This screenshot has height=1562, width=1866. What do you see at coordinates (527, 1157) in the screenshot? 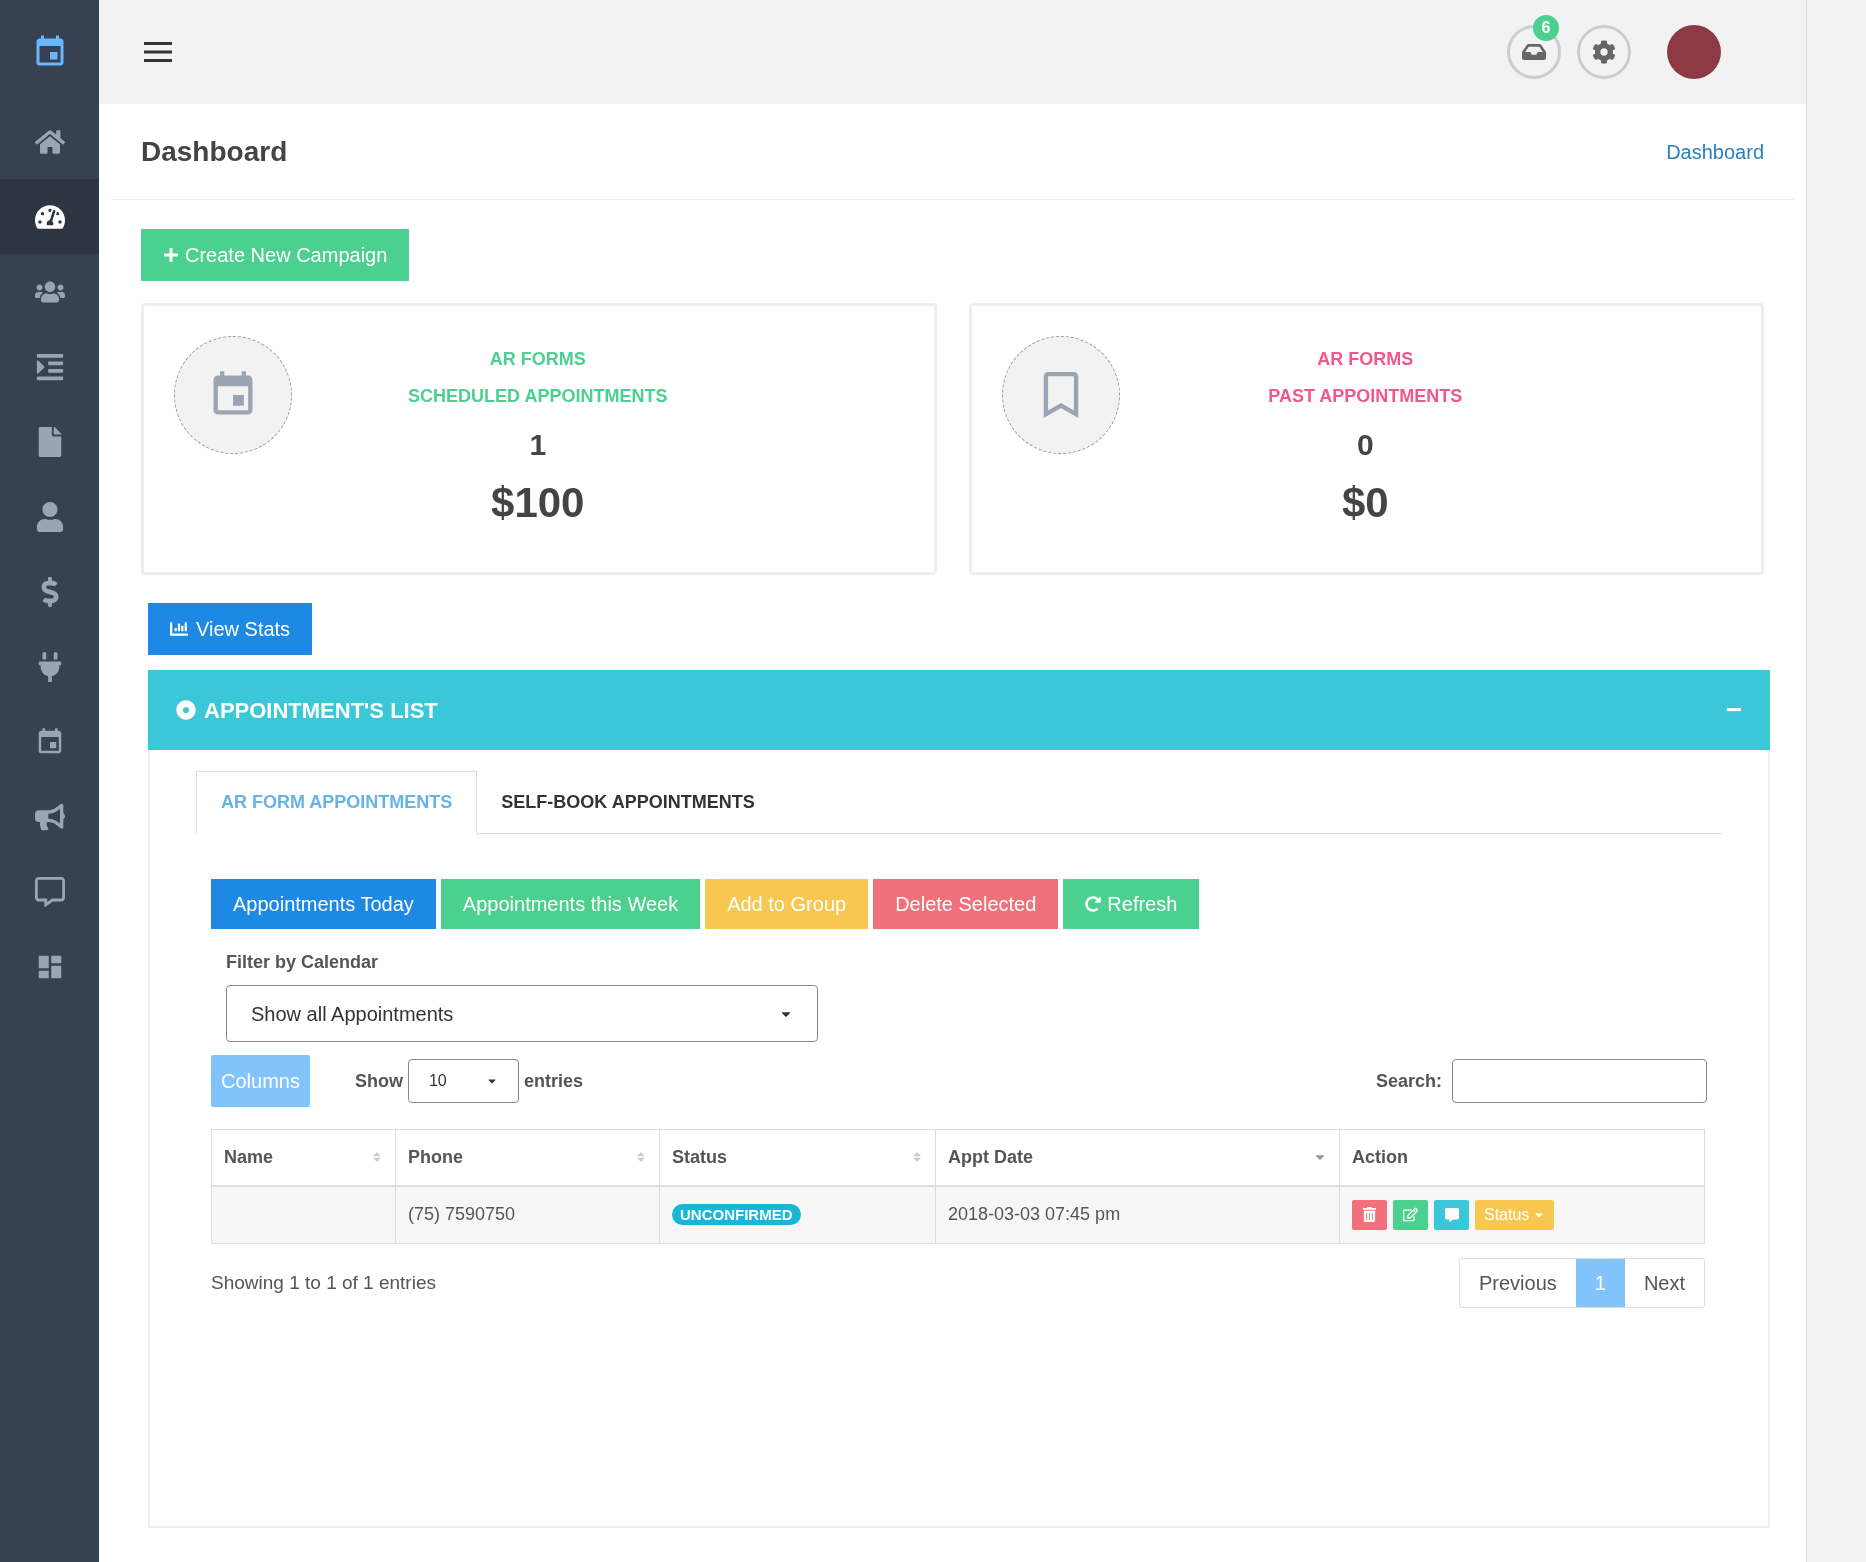
I see `column-header: Phone` at bounding box center [527, 1157].